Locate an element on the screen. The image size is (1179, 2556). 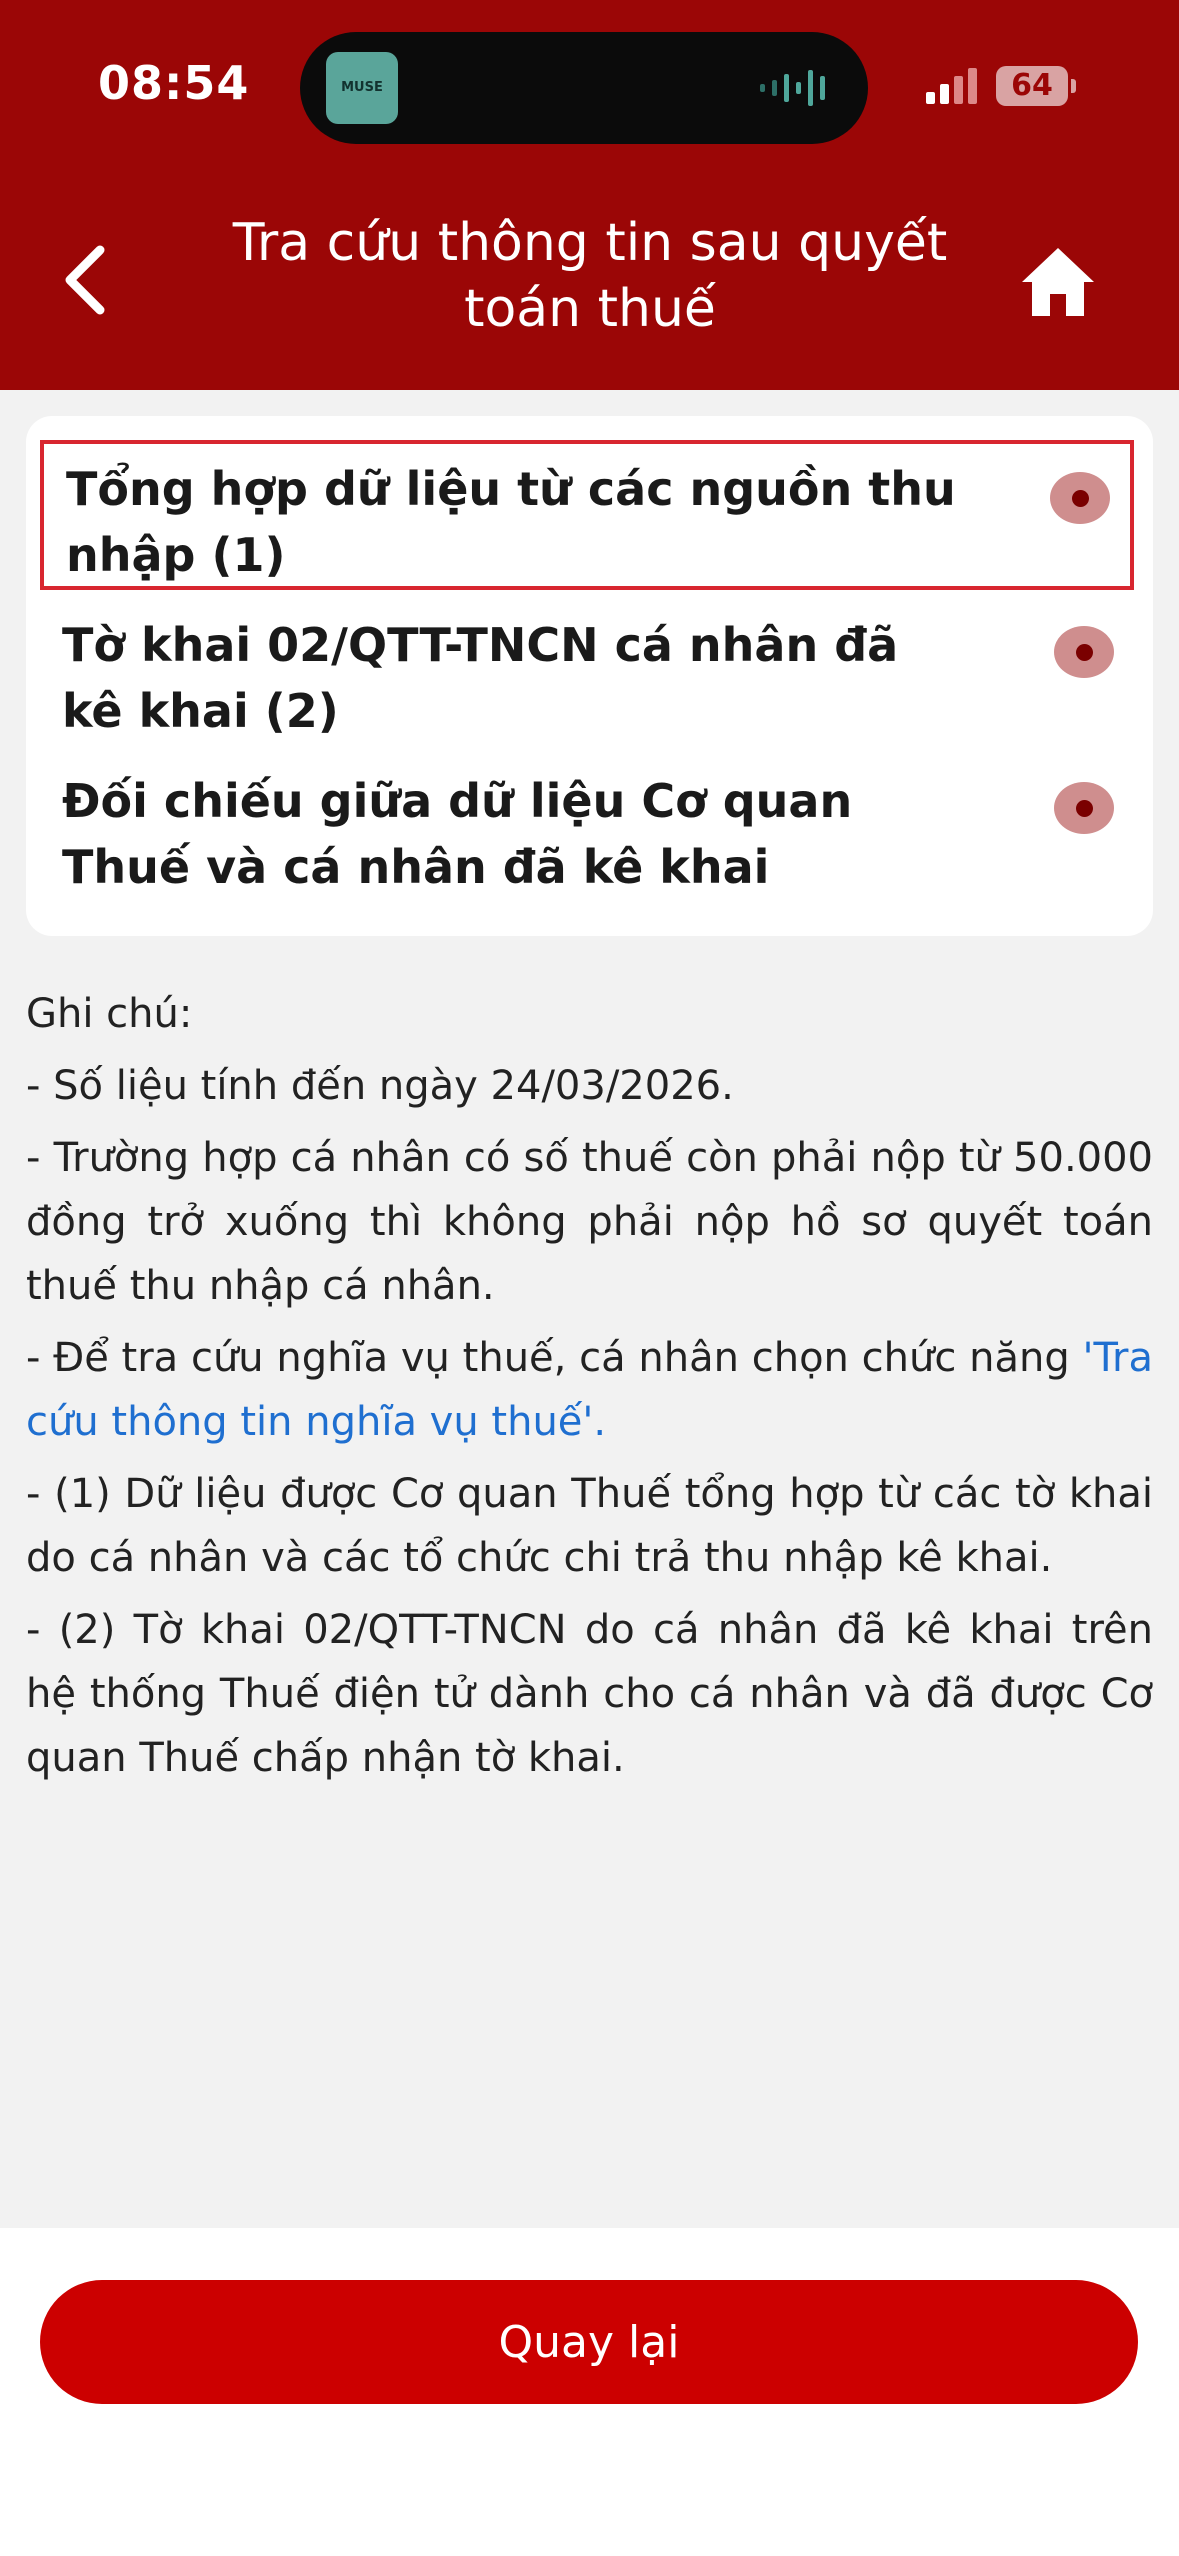
dynamic-island: MUSE is located at coordinates (584, 88).